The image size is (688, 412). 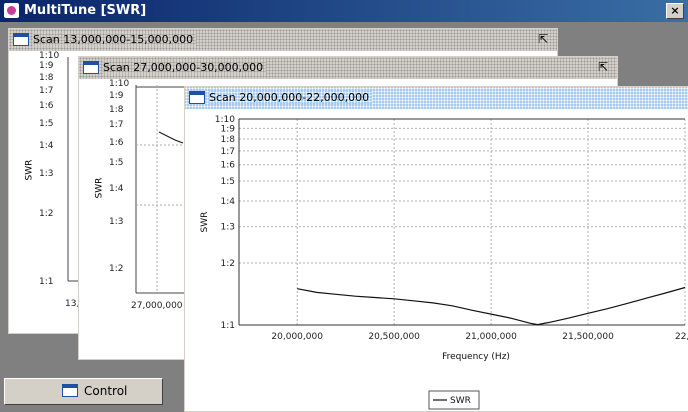 What do you see at coordinates (460, 401) in the screenshot?
I see `legend-label: SWR` at bounding box center [460, 401].